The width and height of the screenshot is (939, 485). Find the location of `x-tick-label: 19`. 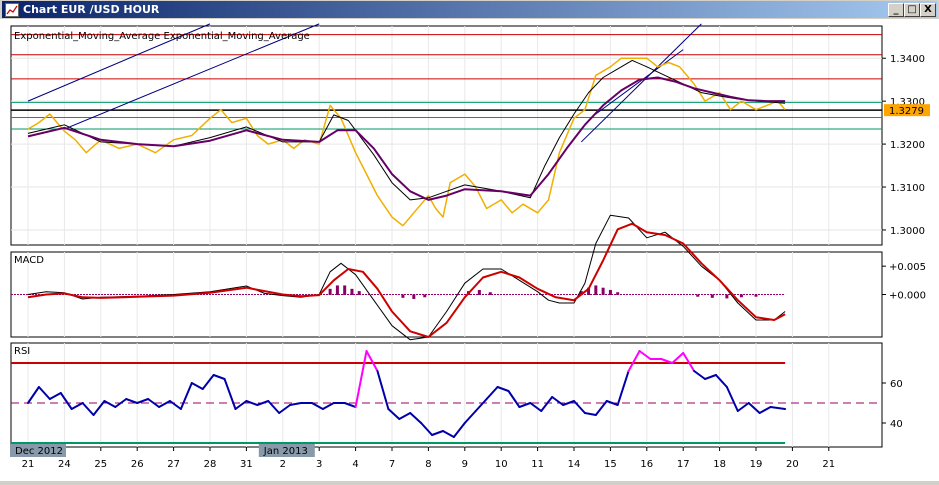

x-tick-label: 19 is located at coordinates (756, 464).